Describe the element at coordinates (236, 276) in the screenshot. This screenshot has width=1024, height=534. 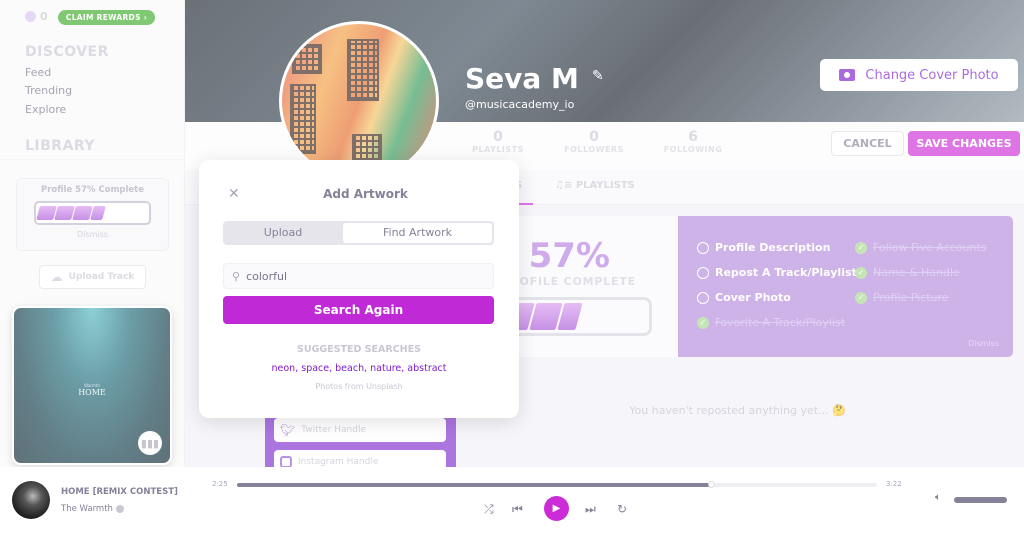
I see `search-icon: ⚲` at that location.